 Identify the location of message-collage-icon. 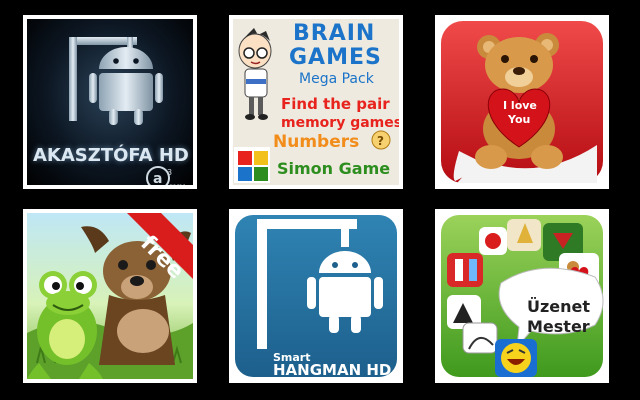
(522, 296).